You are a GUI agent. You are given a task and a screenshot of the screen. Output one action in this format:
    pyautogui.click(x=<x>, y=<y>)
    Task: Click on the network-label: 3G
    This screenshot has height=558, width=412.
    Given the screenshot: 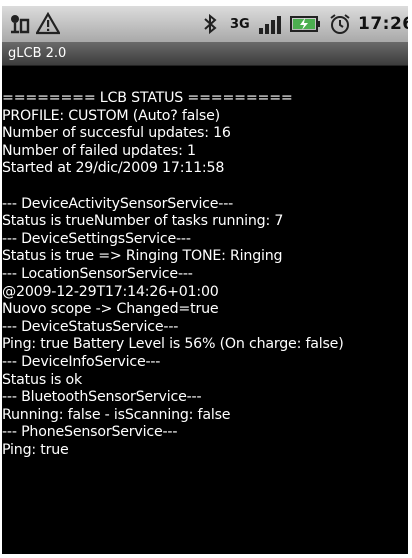 What is the action you would take?
    pyautogui.click(x=240, y=24)
    